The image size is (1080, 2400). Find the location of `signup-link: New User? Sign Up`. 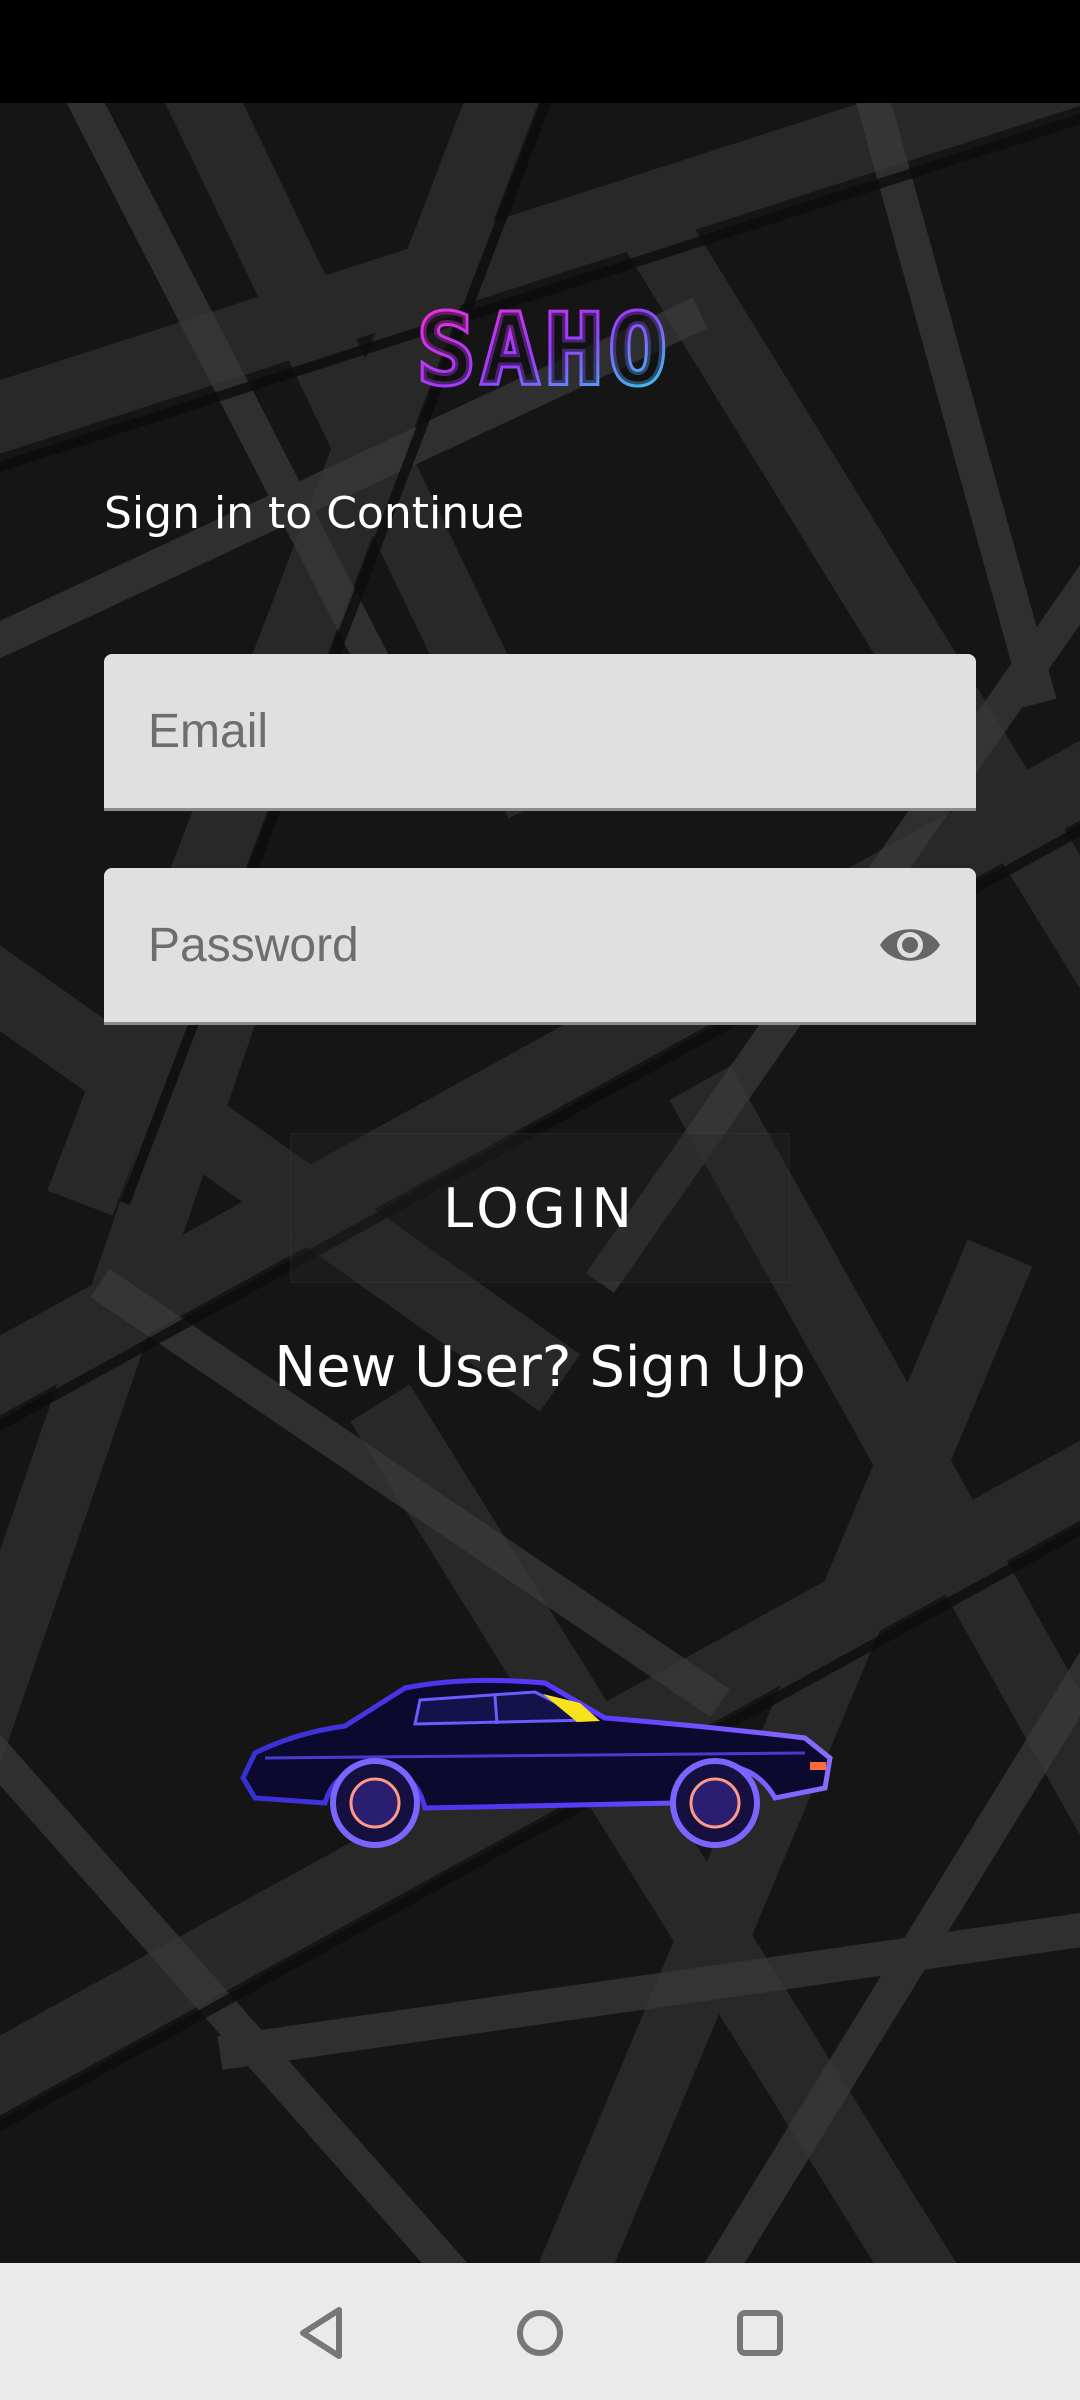

signup-link: New User? Sign Up is located at coordinates (540, 1367).